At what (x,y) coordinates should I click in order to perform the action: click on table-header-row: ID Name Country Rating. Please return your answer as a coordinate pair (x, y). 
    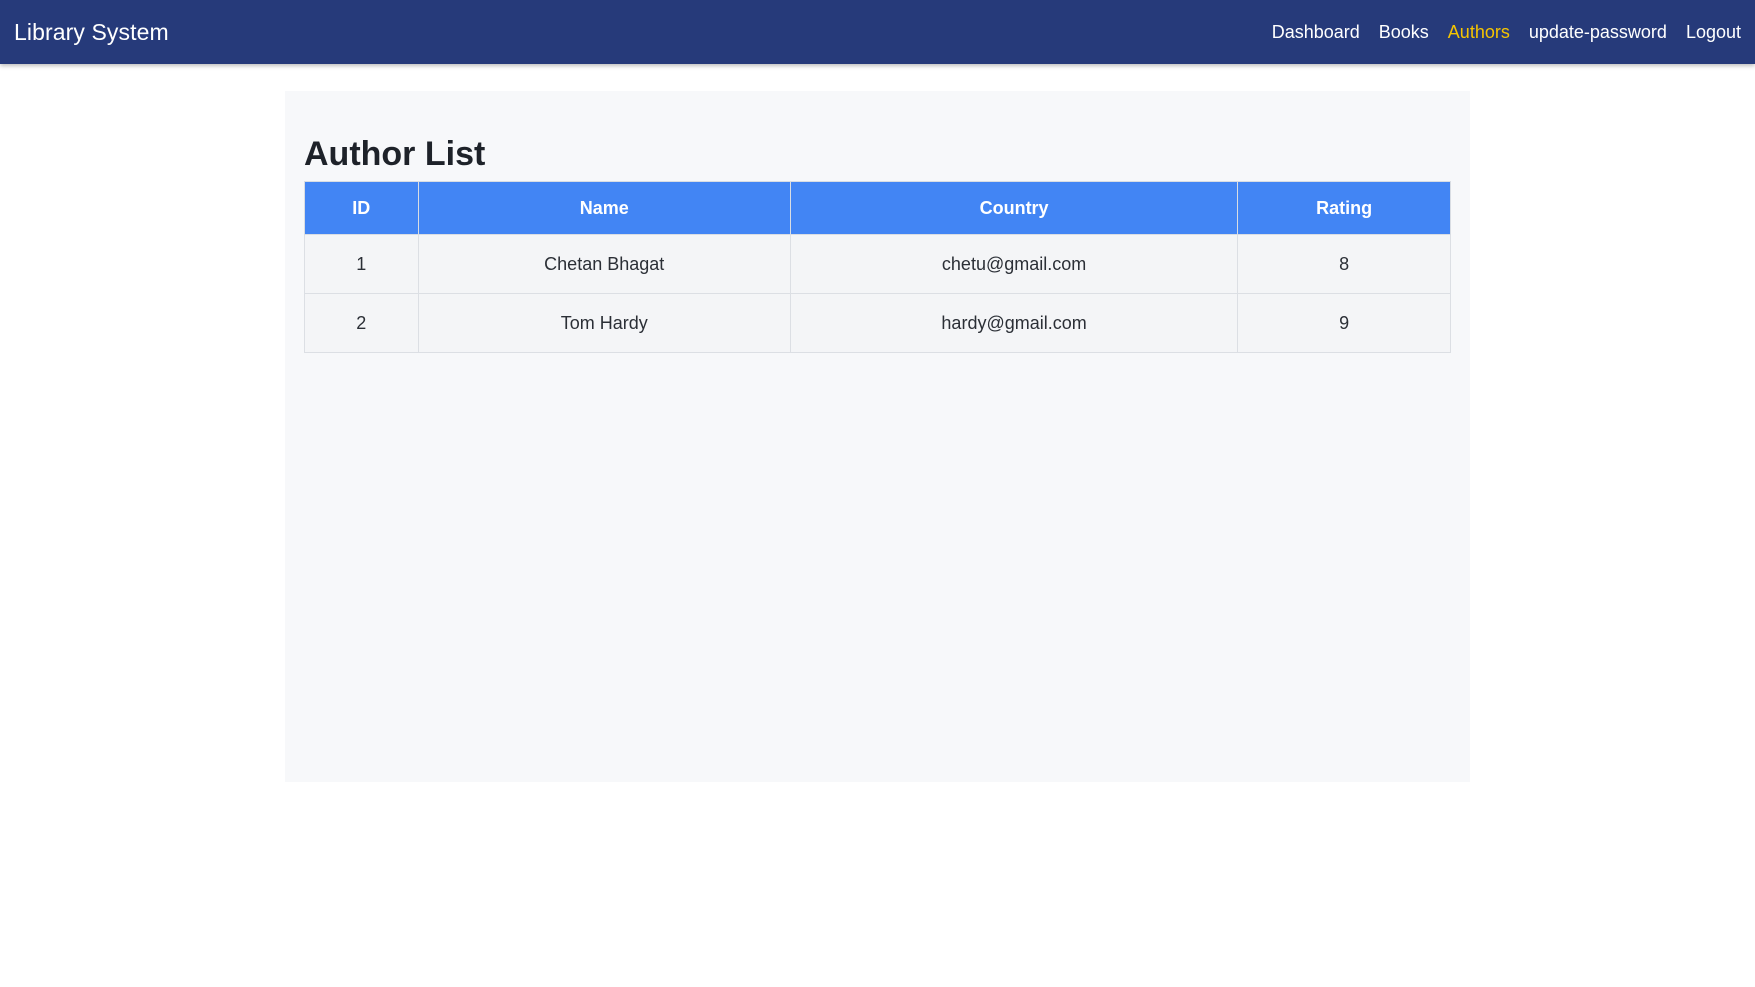
    Looking at the image, I should click on (877, 208).